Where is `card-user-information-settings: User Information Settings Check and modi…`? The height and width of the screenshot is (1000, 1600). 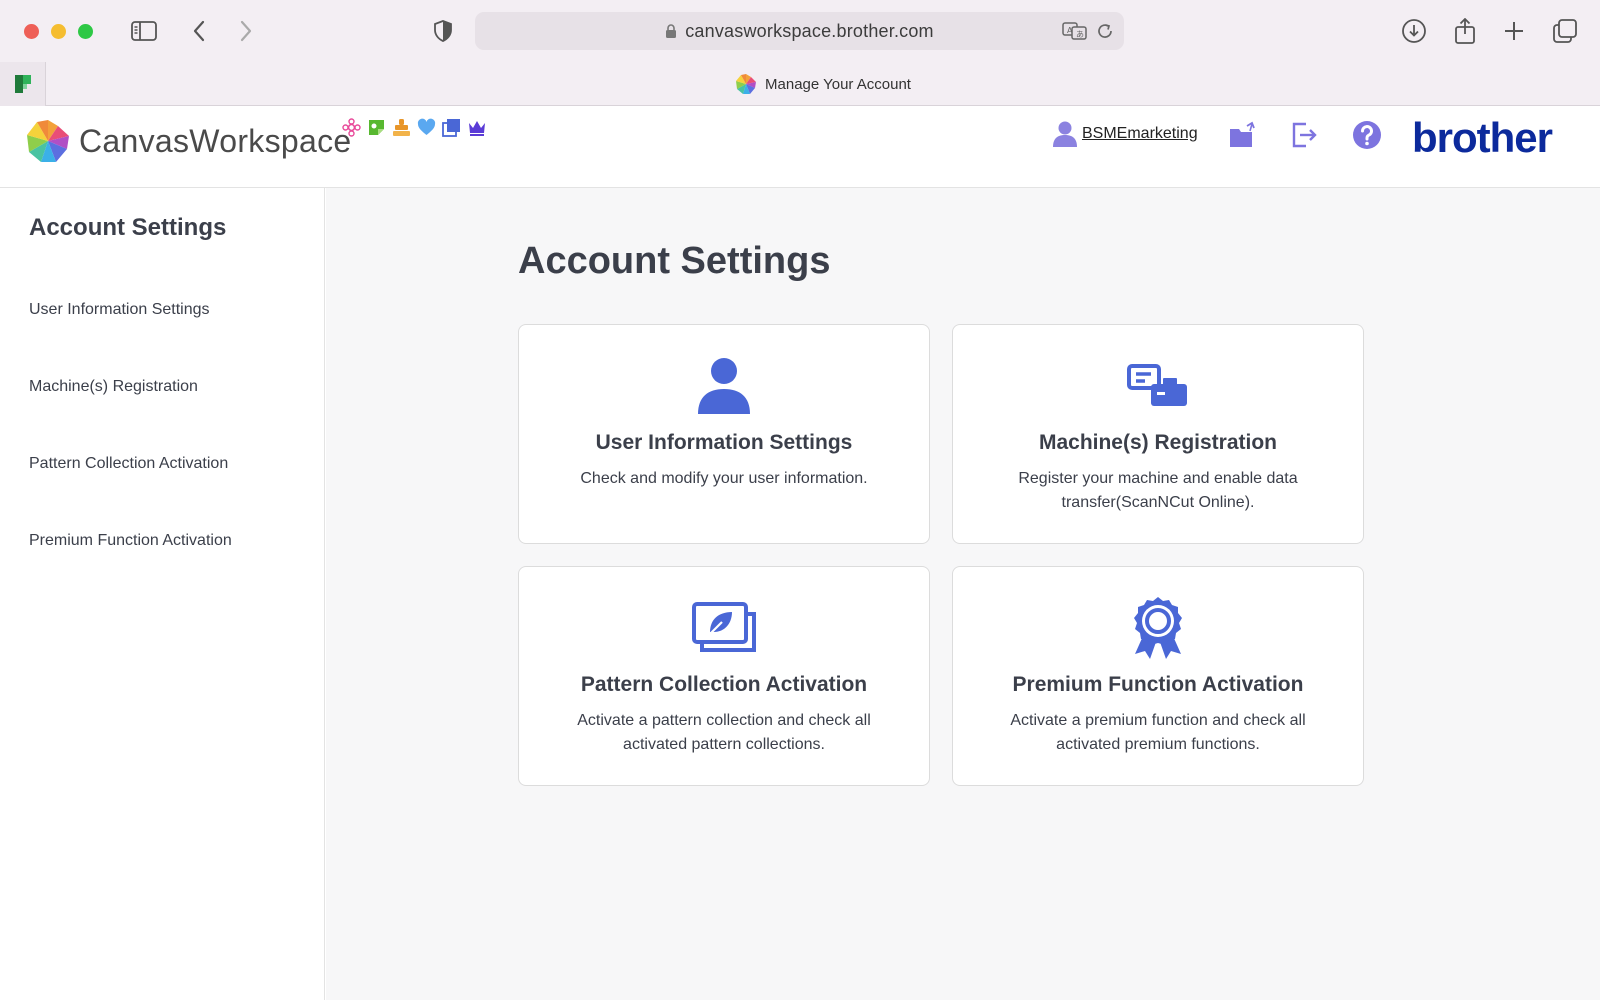
card-user-information-settings: User Information Settings Check and modi… is located at coordinates (724, 434).